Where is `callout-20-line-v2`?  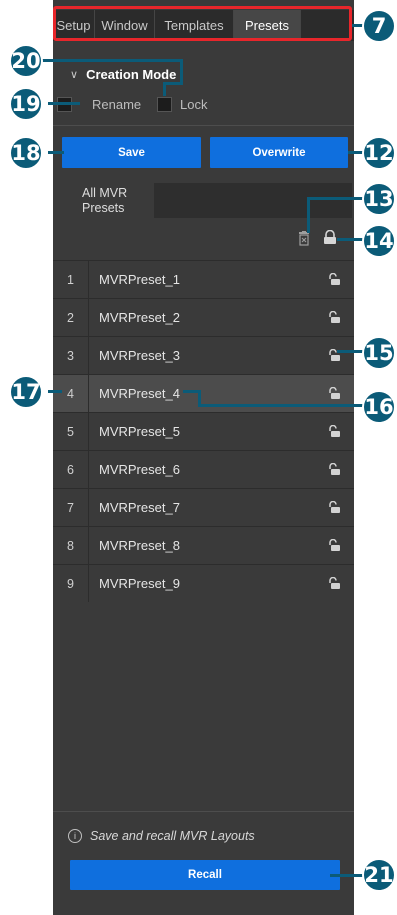 callout-20-line-v2 is located at coordinates (164, 89).